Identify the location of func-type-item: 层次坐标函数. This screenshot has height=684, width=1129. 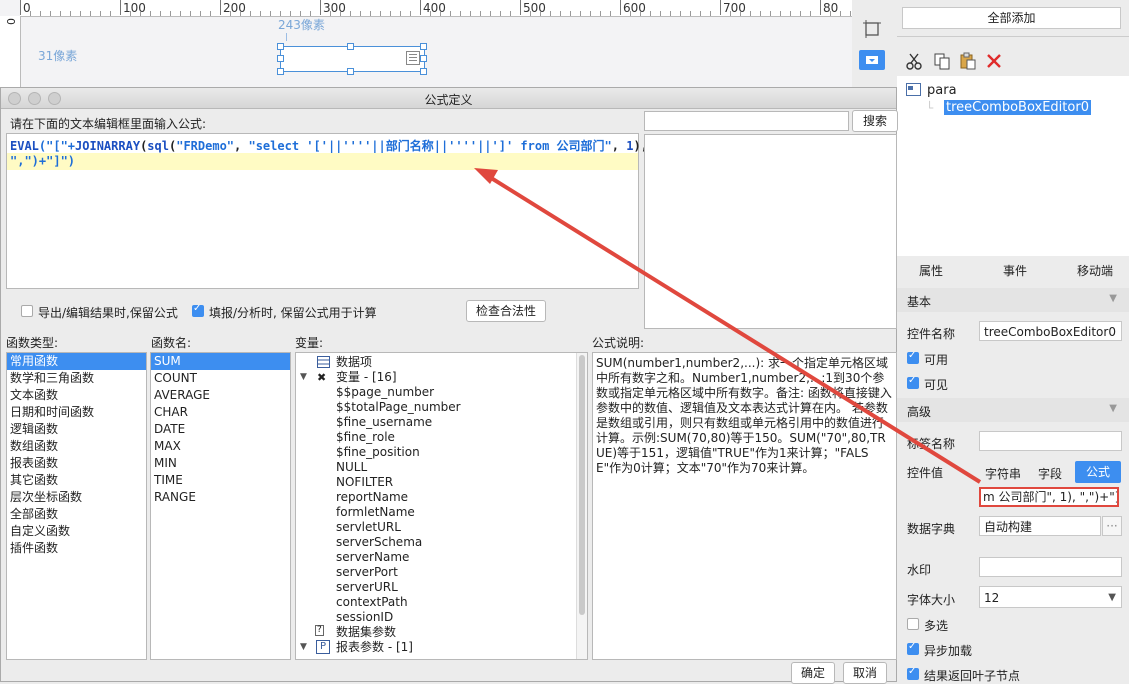
(76, 497).